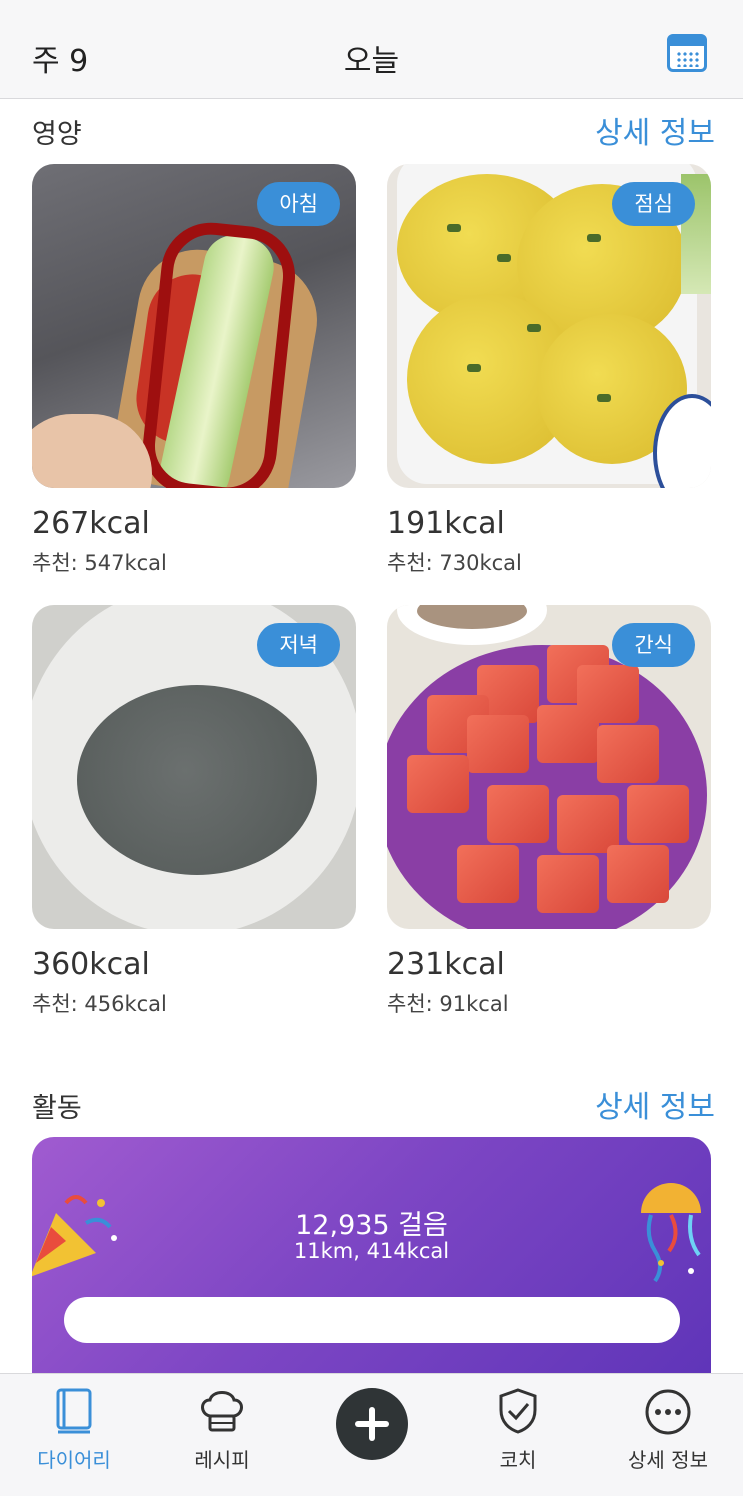  I want to click on meal-badge-lunch: 점심, so click(653, 204).